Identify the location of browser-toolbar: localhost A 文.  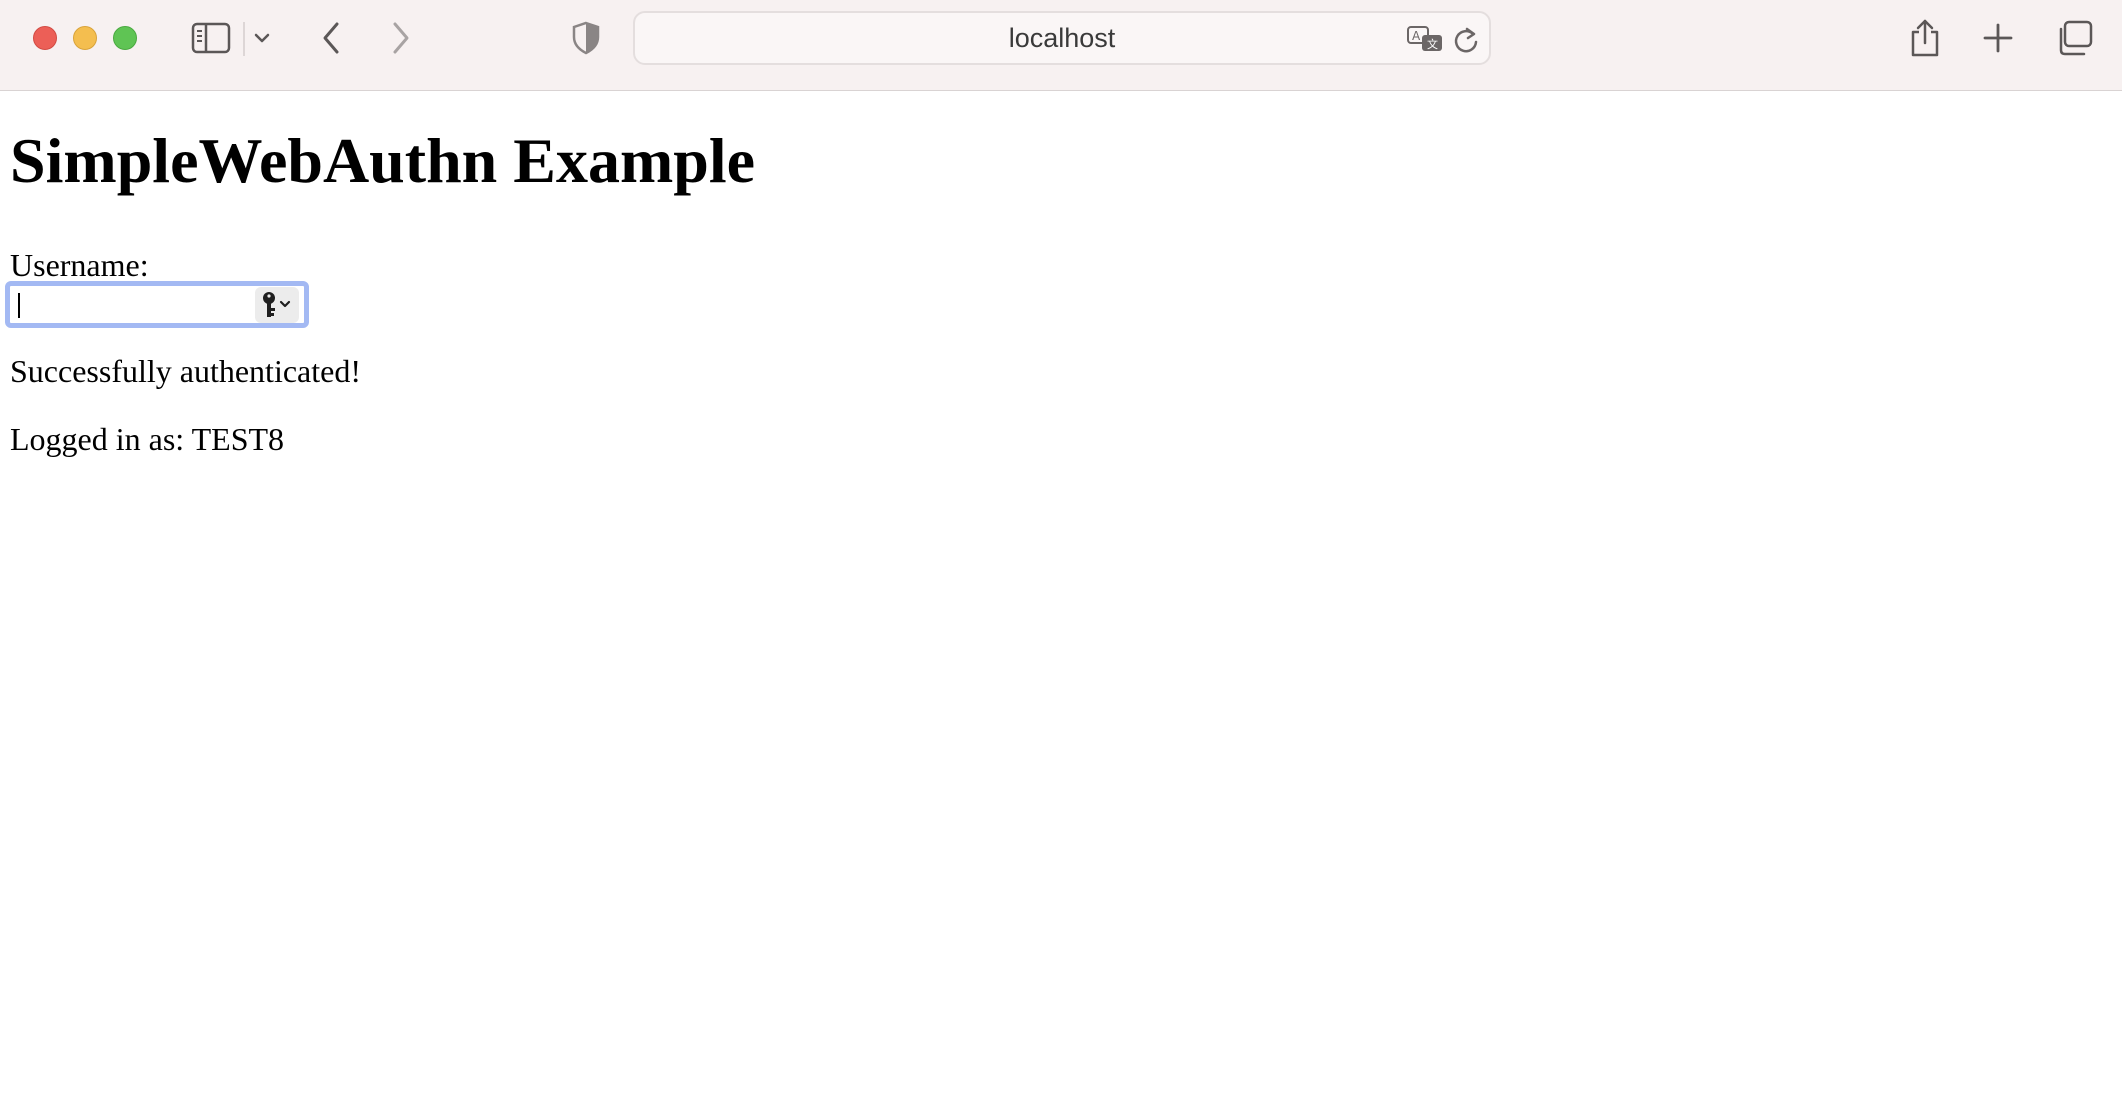
(1061, 45).